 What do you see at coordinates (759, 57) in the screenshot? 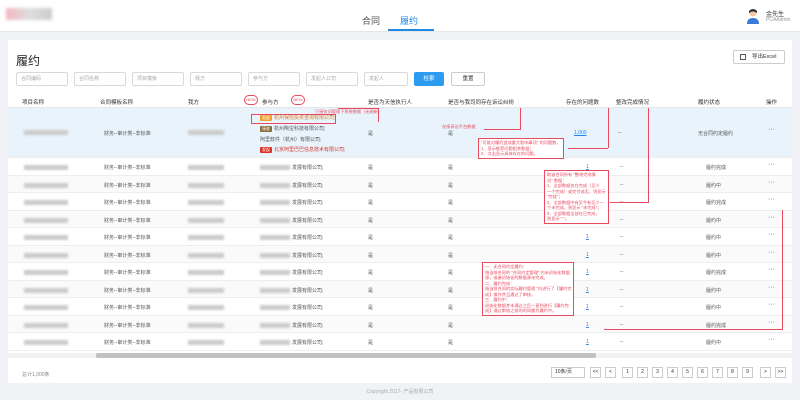
I see `export-excel-button: 导出Excel` at bounding box center [759, 57].